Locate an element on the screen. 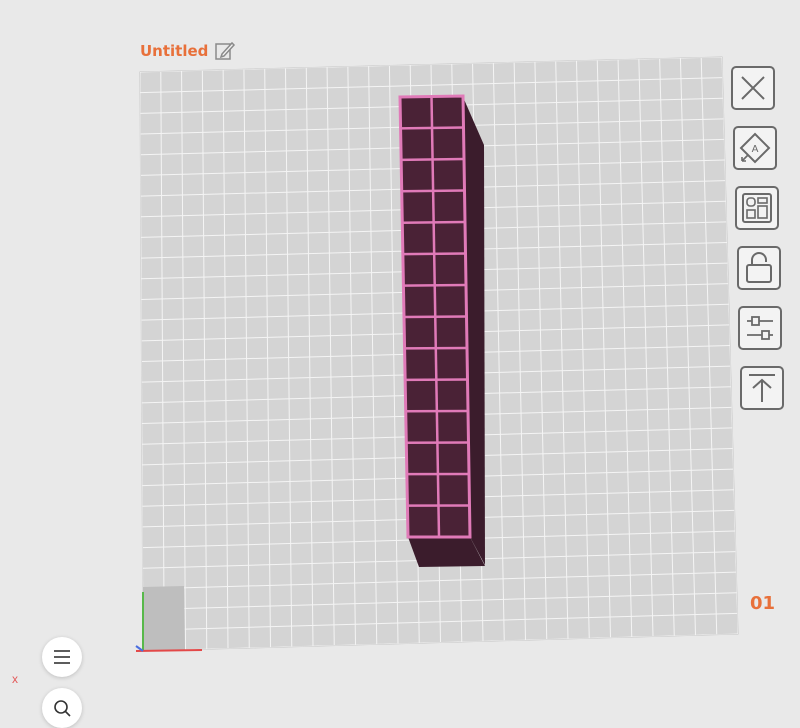  x-axis-label: x is located at coordinates (15, 679).